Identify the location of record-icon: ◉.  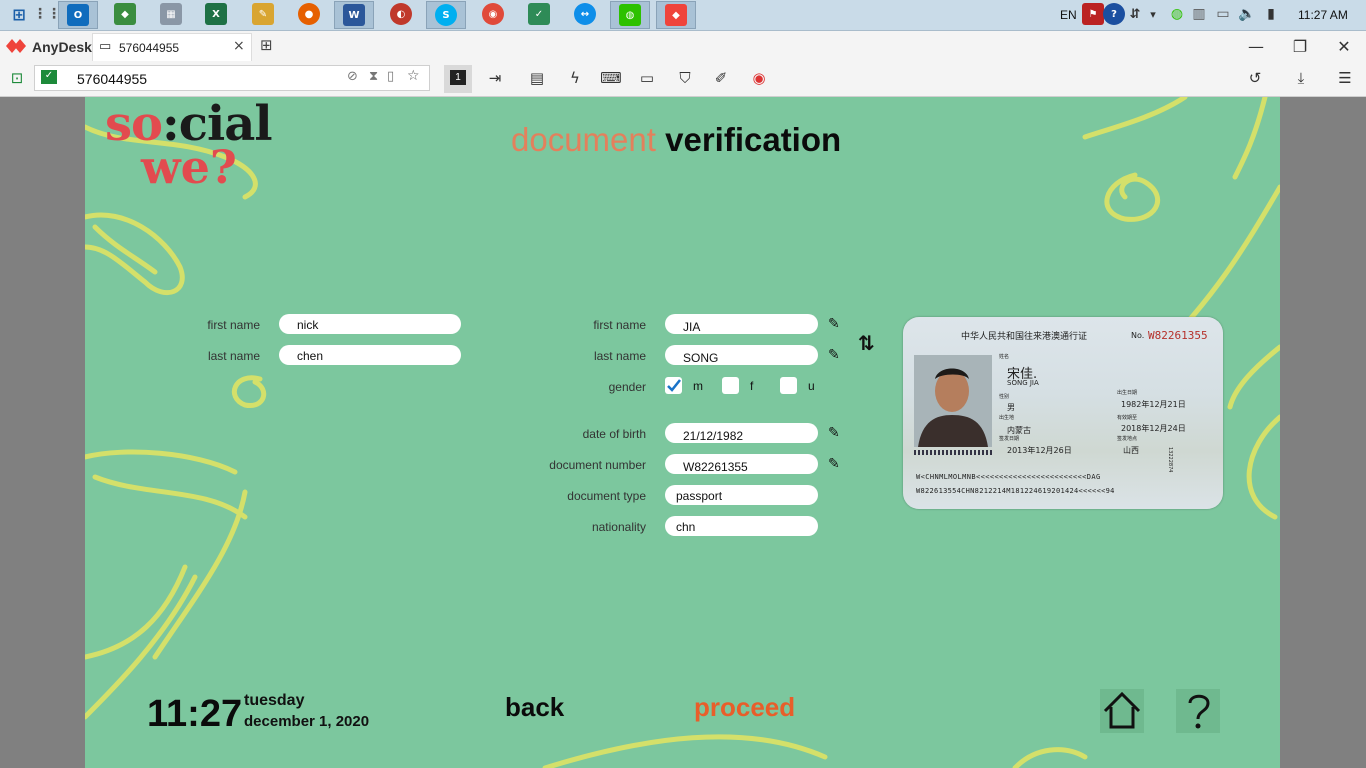
(759, 78).